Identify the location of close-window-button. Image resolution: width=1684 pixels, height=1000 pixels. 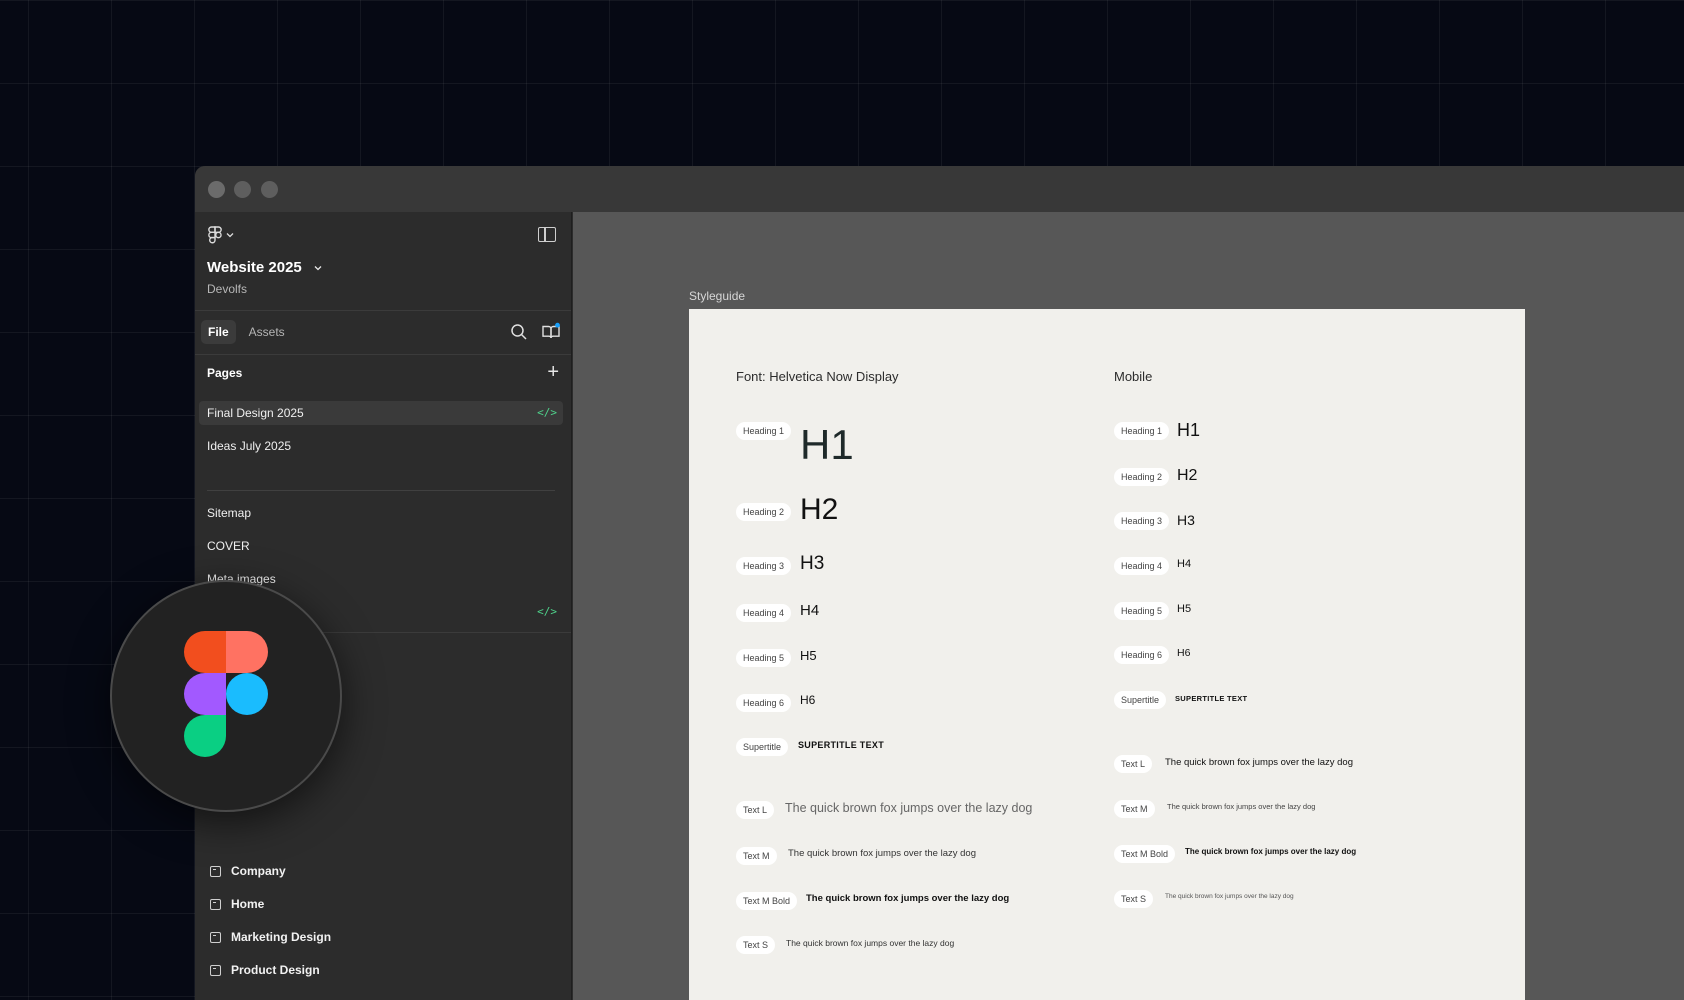
(216, 189).